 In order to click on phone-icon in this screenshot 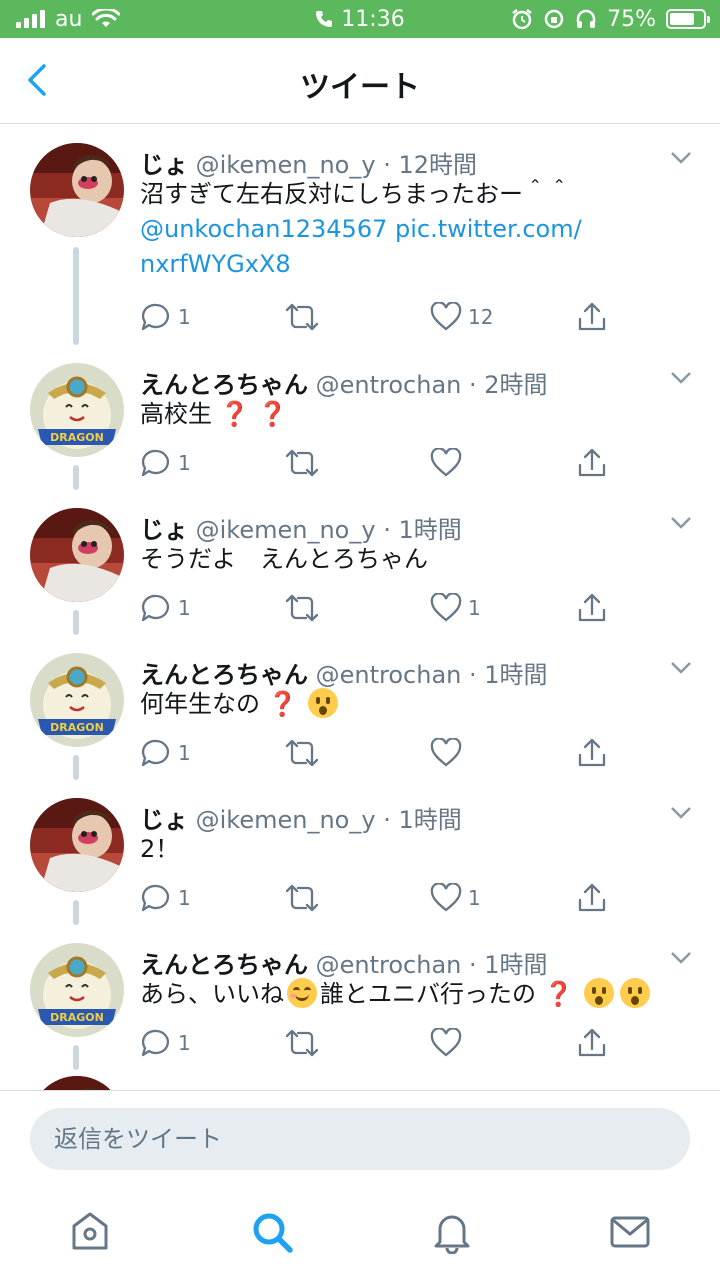, I will do `click(324, 19)`.